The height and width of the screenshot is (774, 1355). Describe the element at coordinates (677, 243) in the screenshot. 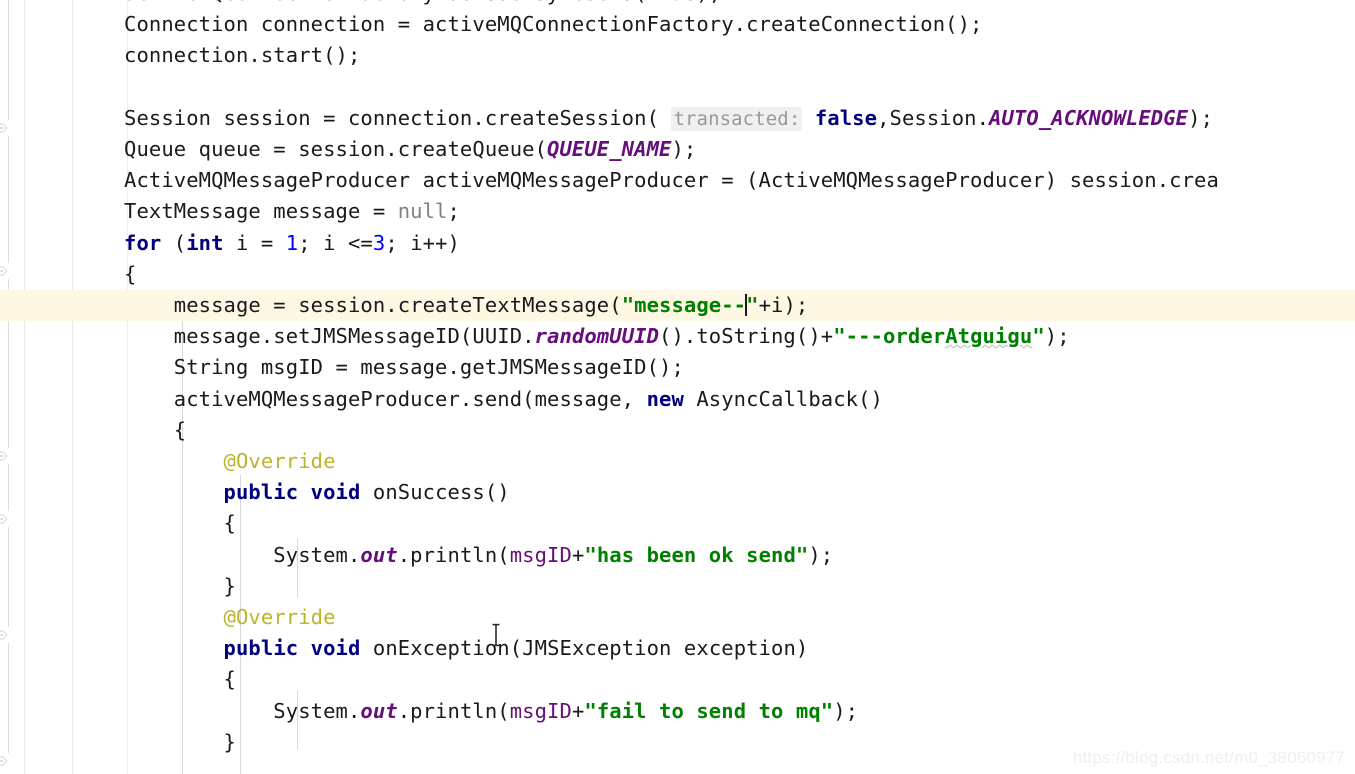

I see `code-line: for (int i = 1; i <=3; i++)` at that location.